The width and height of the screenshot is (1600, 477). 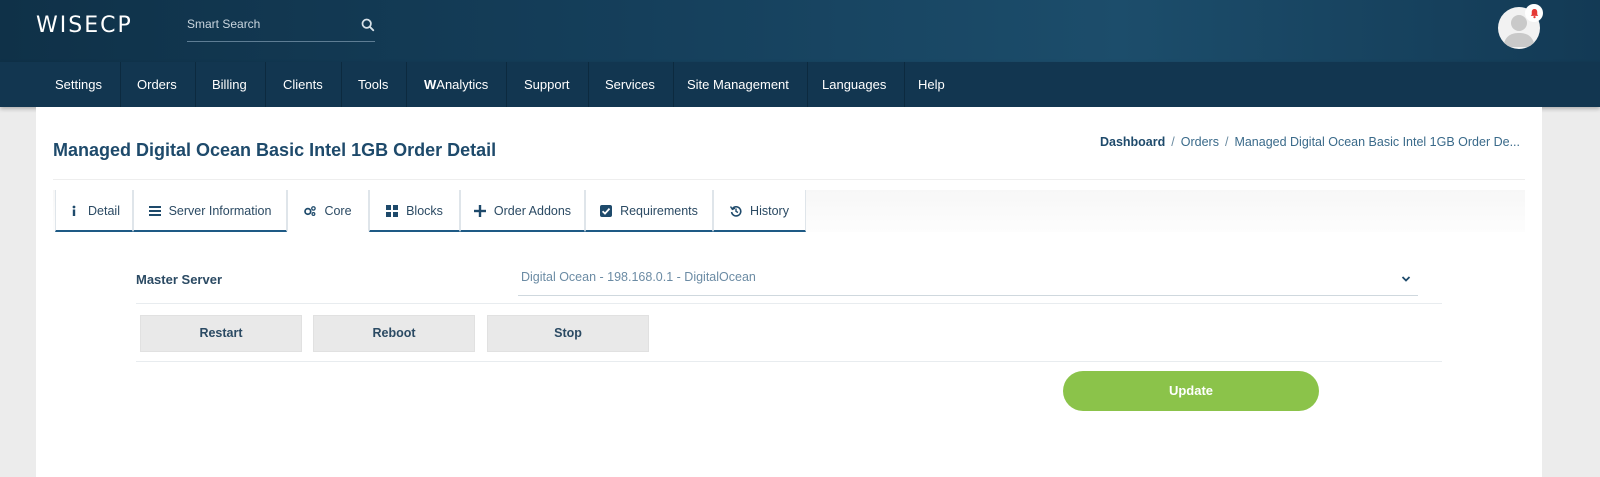 What do you see at coordinates (310, 210) in the screenshot?
I see `cogs-icon` at bounding box center [310, 210].